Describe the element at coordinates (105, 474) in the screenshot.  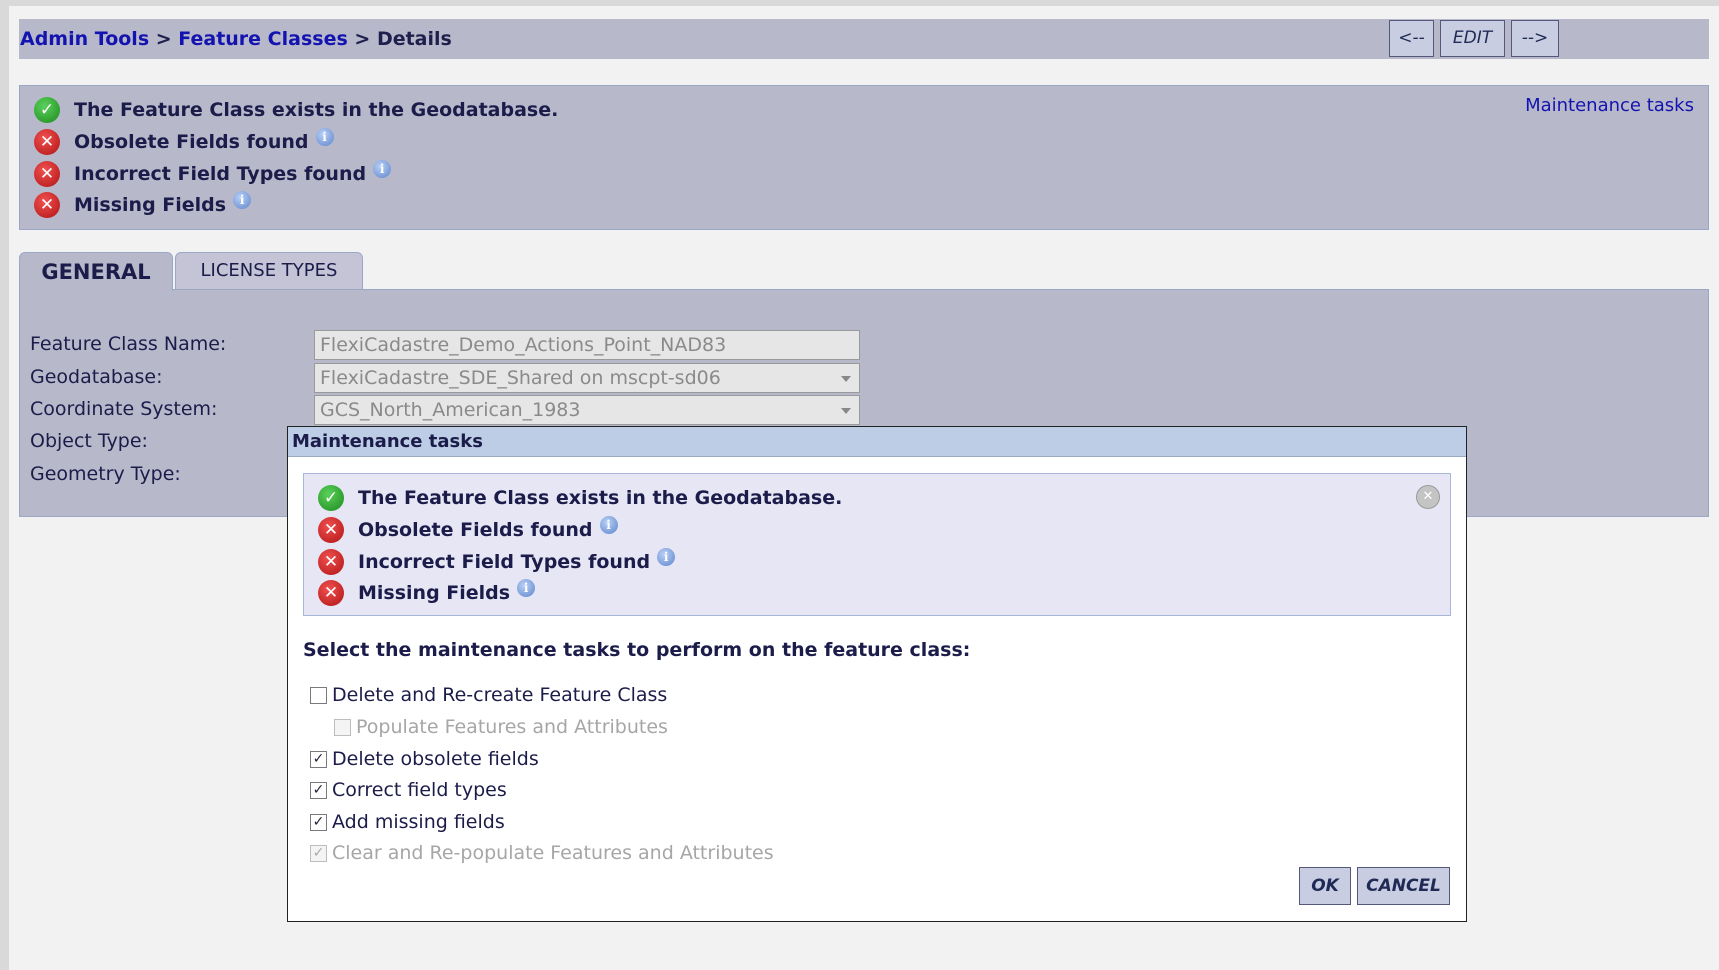
I see `geometry-type-label: Geometry Type:` at that location.